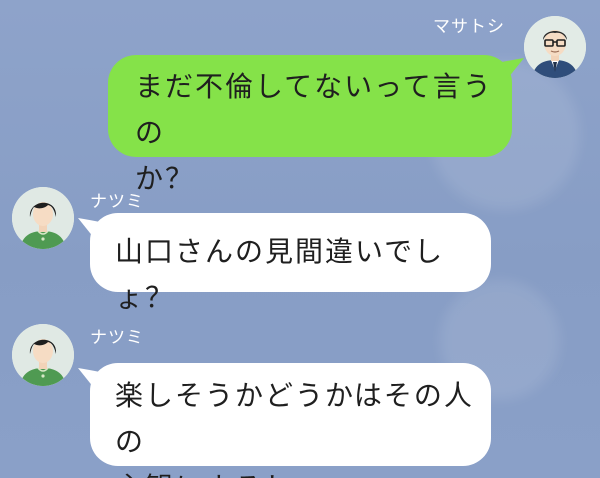  What do you see at coordinates (290, 263) in the screenshot?
I see `message-bubble-natsumi: 山口さんの見間違いでしょ？` at bounding box center [290, 263].